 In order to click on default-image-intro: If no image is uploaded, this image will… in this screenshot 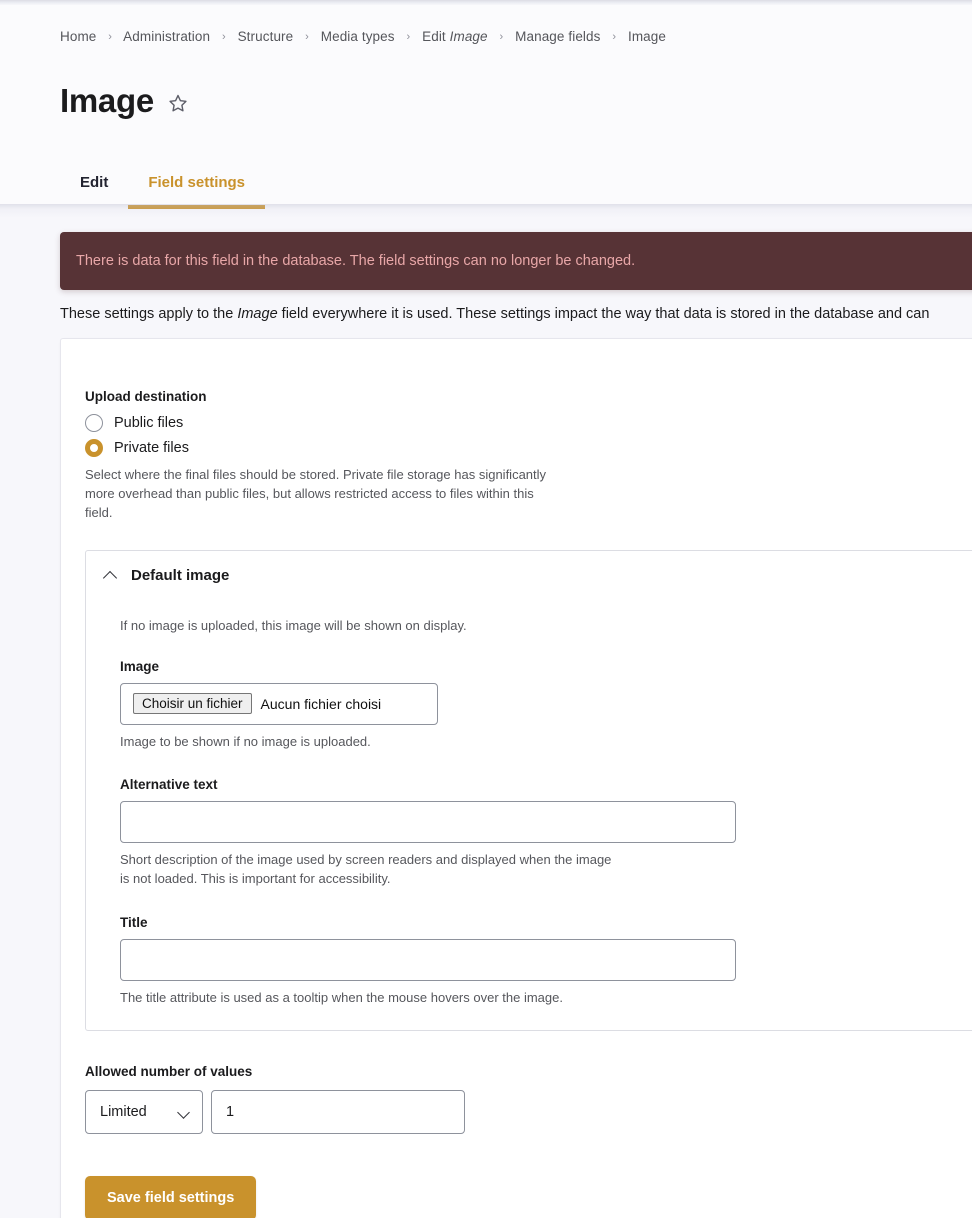, I will do `click(293, 625)`.